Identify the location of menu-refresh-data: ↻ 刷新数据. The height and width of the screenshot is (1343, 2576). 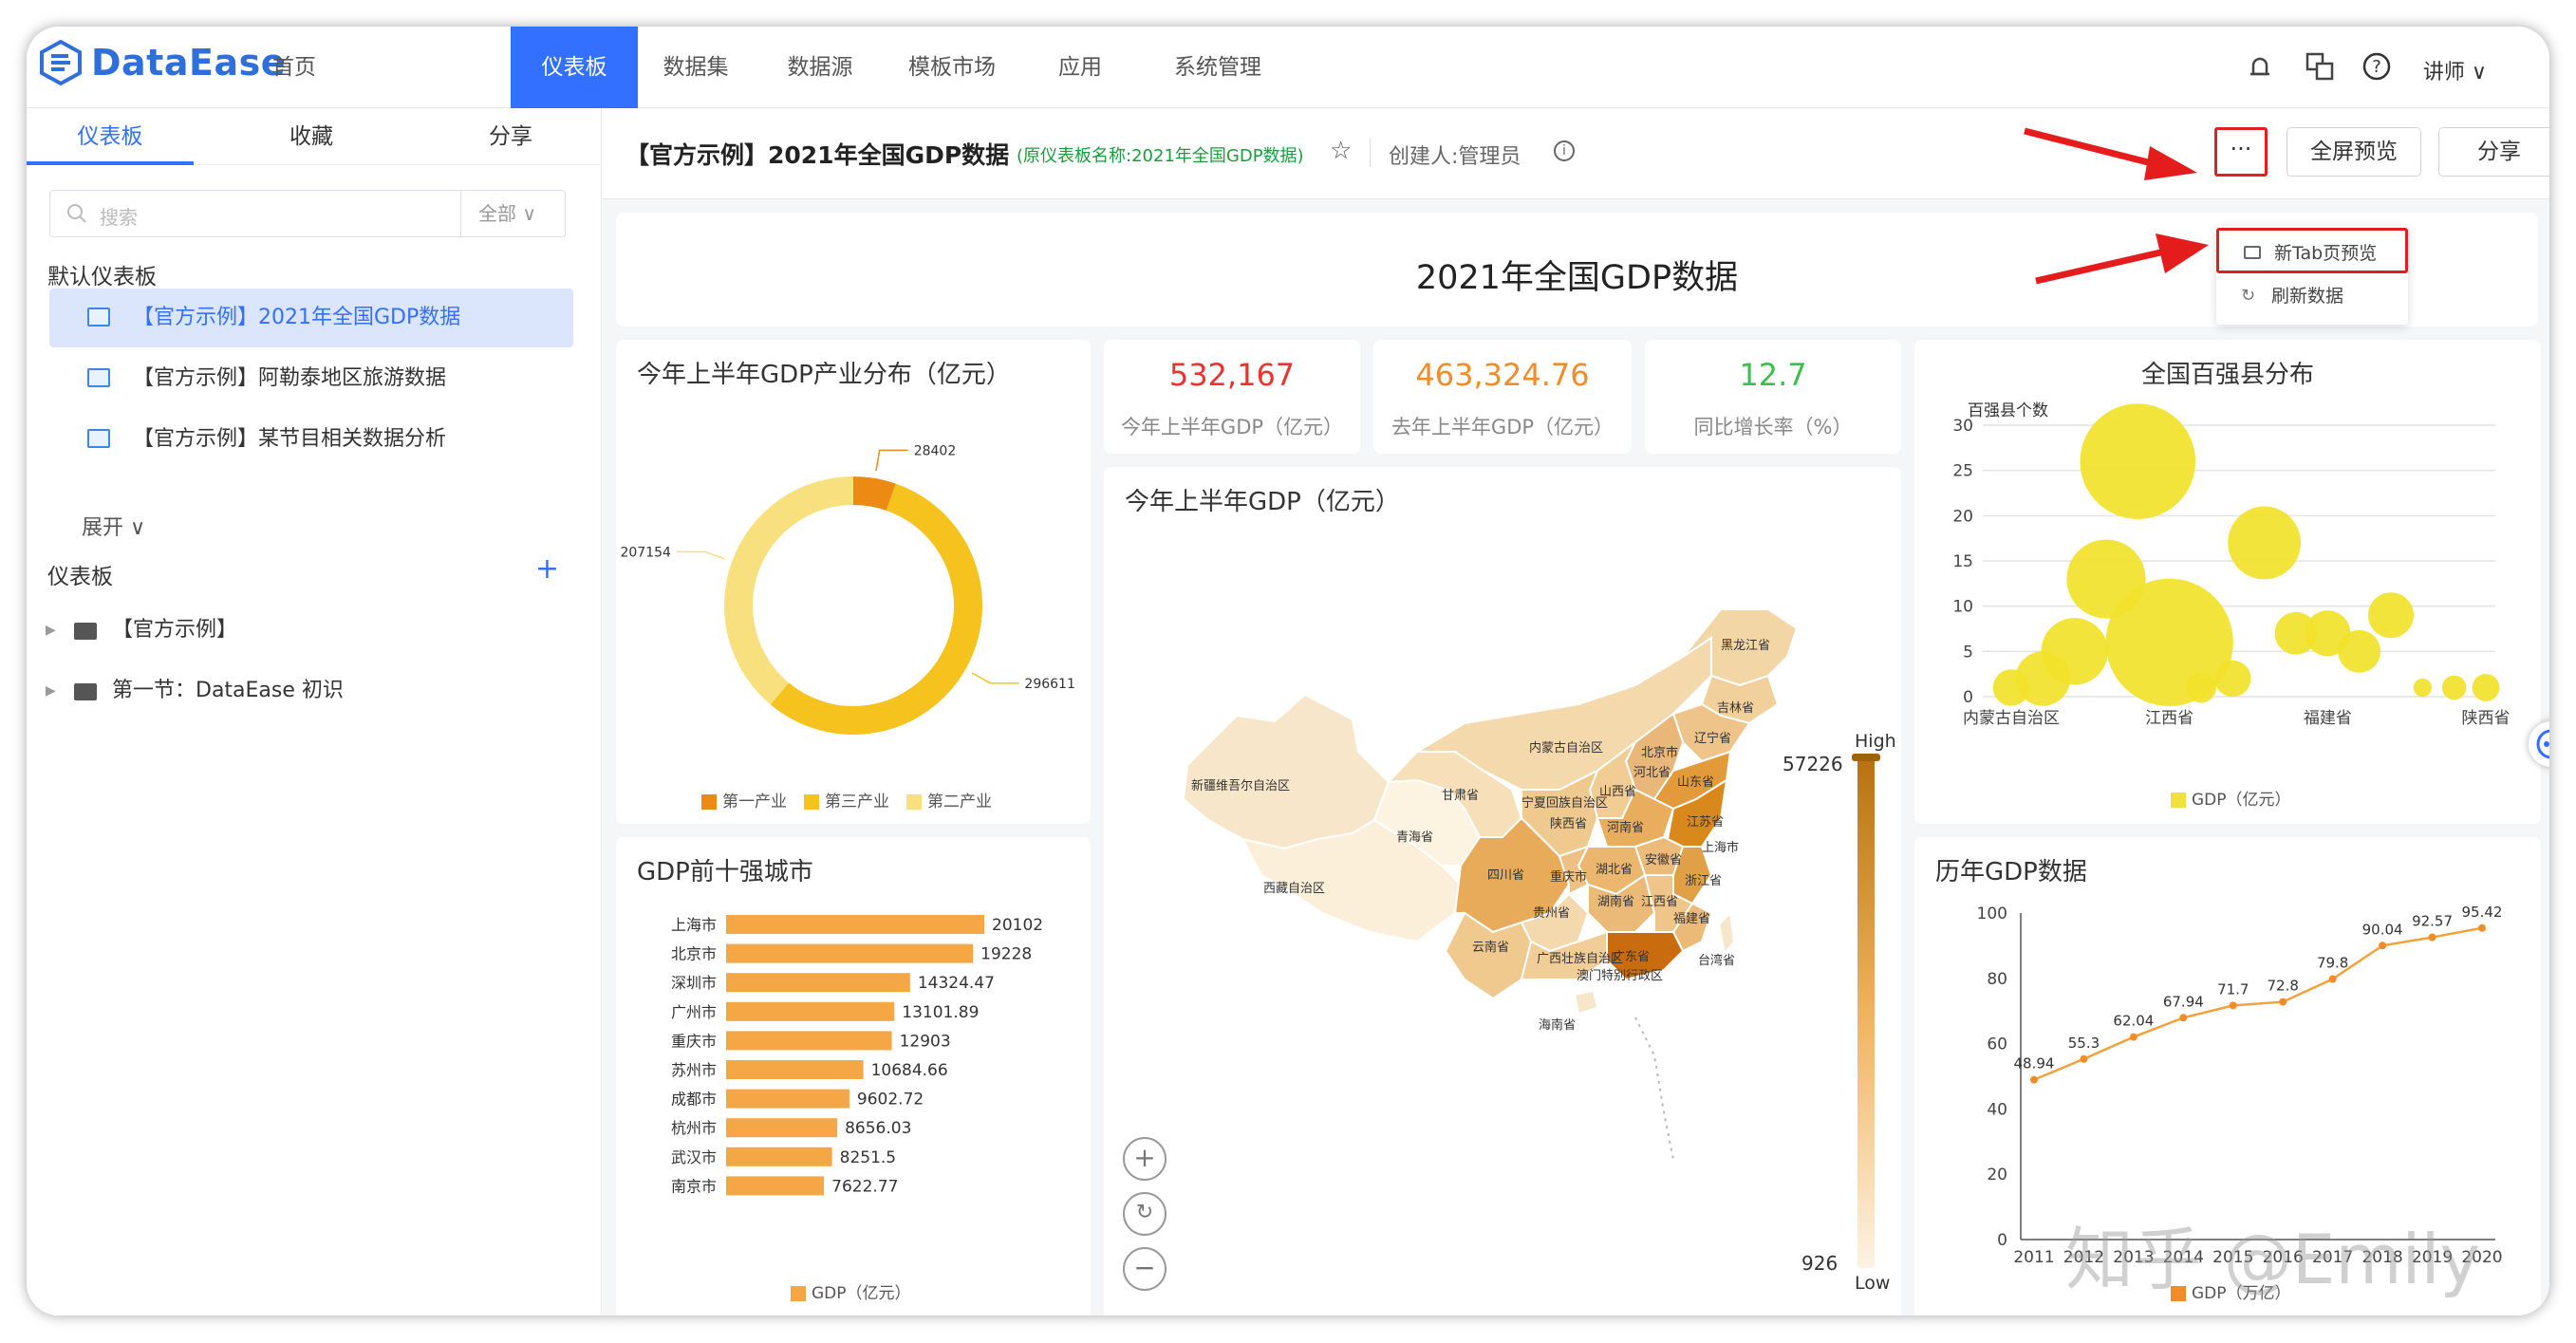
(2312, 296).